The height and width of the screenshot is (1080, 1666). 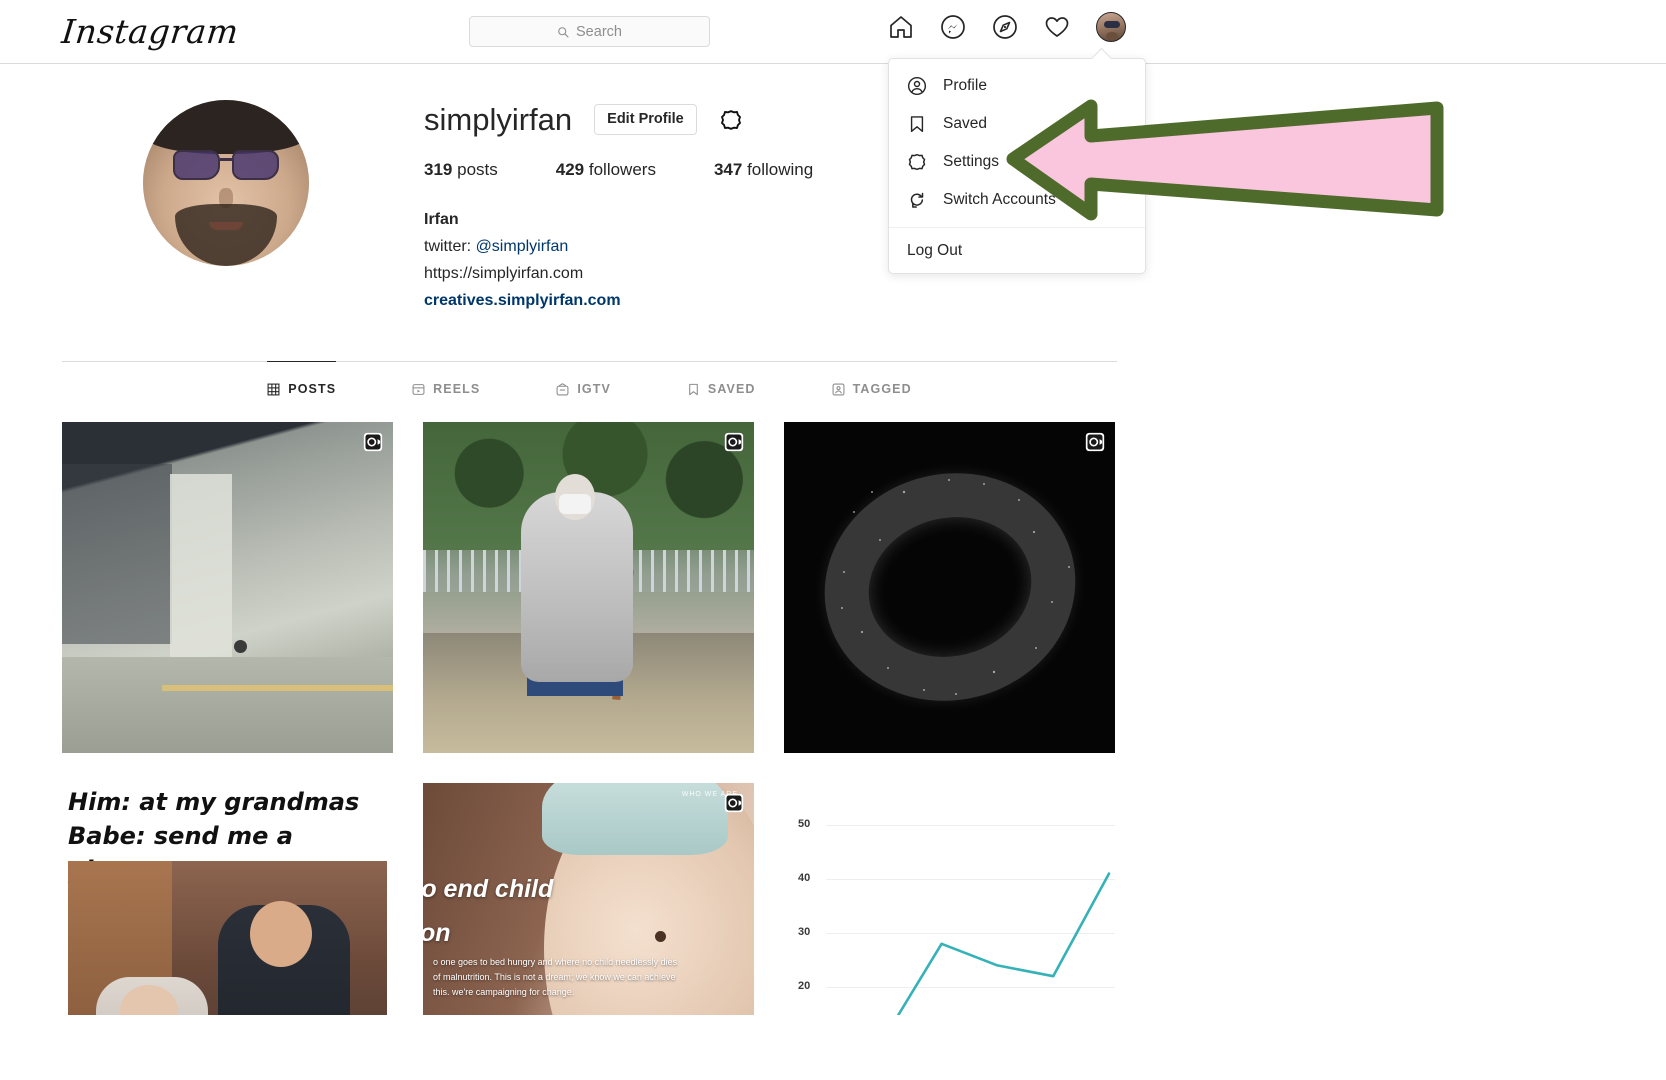 I want to click on dropdown-item-logout: Log Out, so click(x=1017, y=250).